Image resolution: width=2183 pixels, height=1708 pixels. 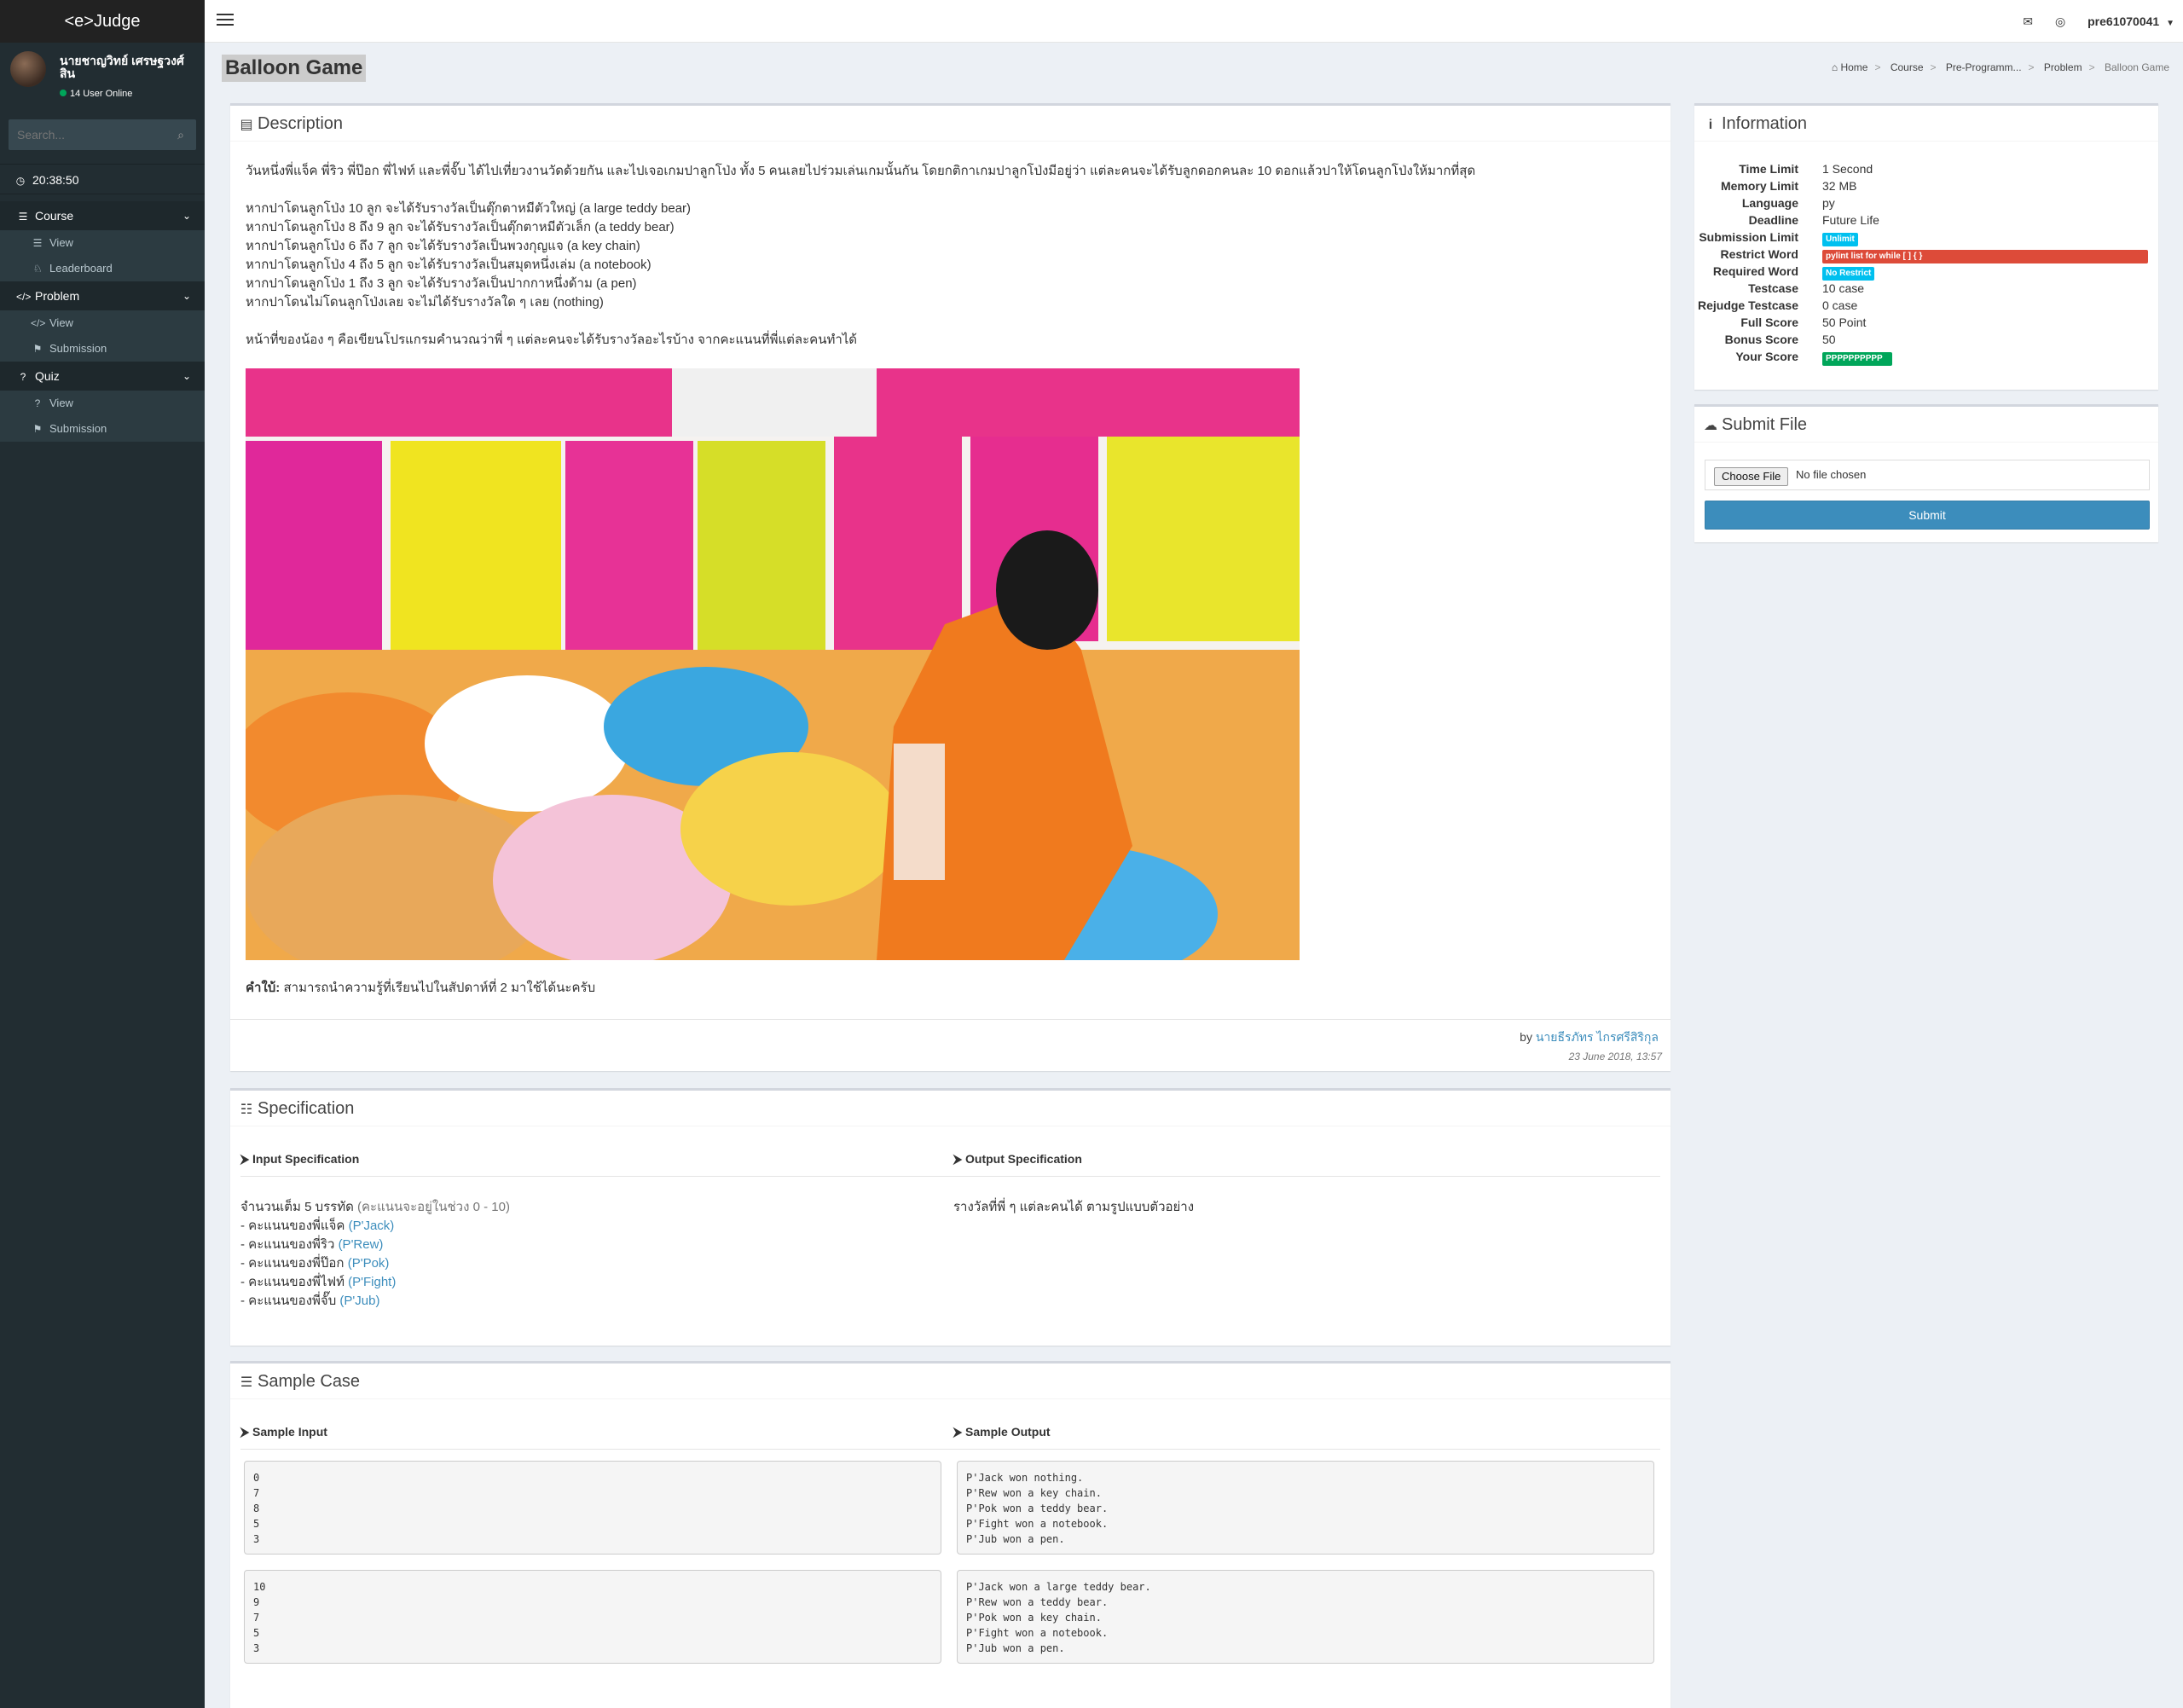 What do you see at coordinates (1916, 204) in the screenshot?
I see `info-row-language: Language py` at bounding box center [1916, 204].